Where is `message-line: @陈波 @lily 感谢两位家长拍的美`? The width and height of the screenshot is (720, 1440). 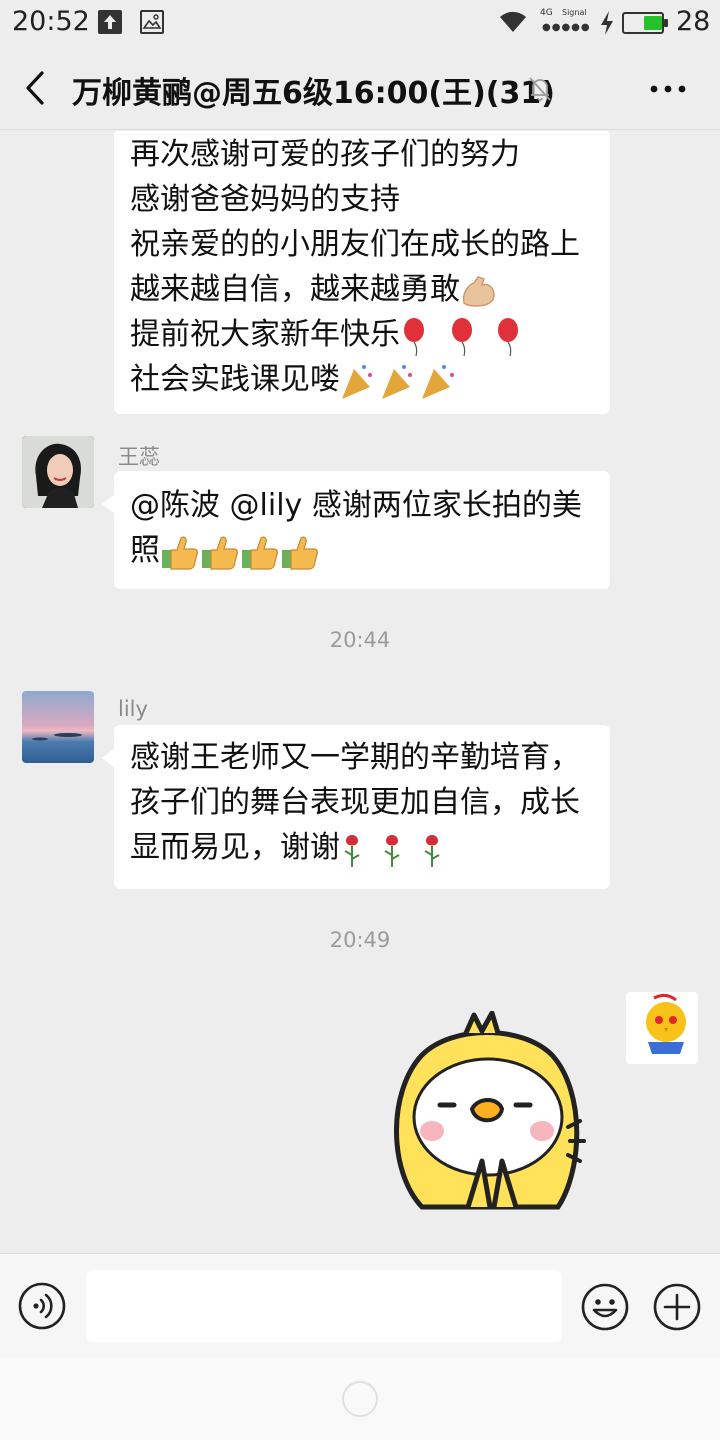
message-line: @陈波 @lily 感谢两位家长拍的美 is located at coordinates (356, 505).